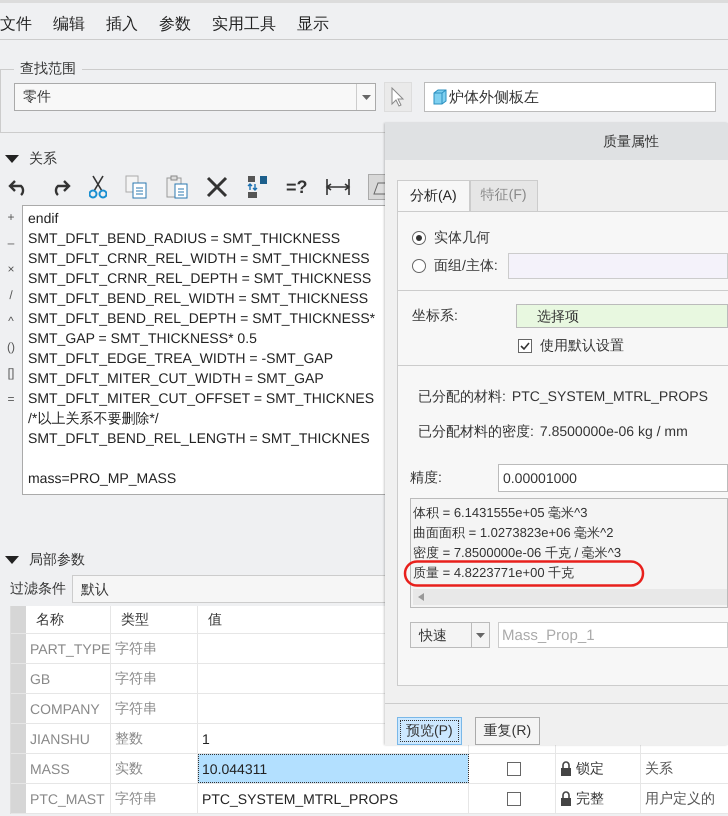 The image size is (728, 816). What do you see at coordinates (313, 24) in the screenshot?
I see `menu-item: 显示` at bounding box center [313, 24].